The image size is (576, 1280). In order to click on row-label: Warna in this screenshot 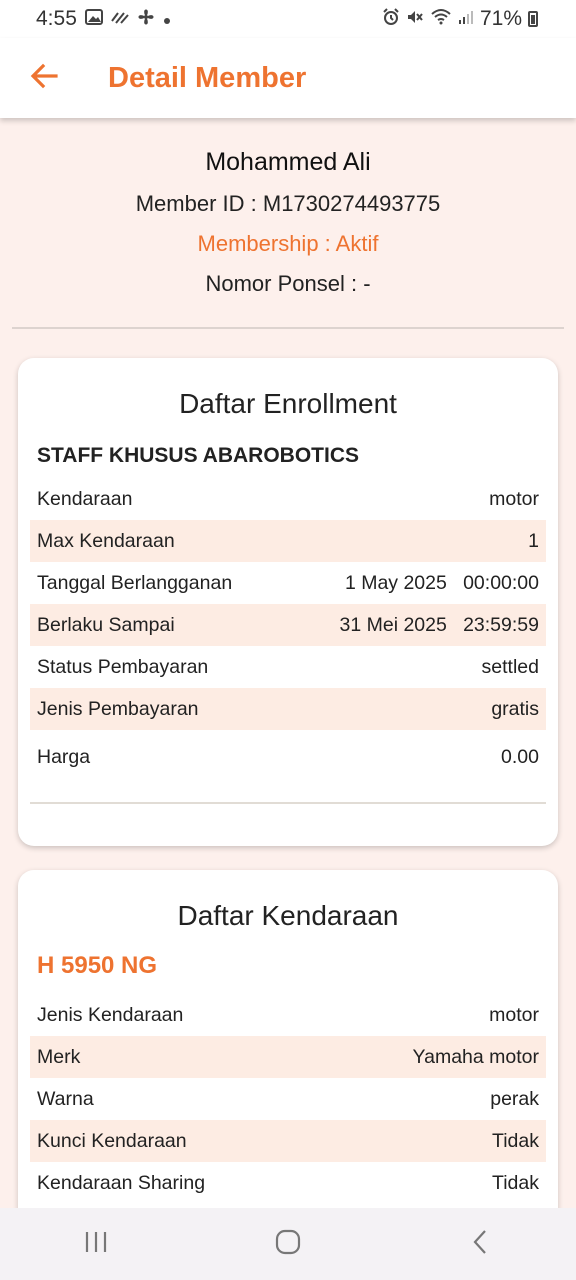, I will do `click(65, 1098)`.